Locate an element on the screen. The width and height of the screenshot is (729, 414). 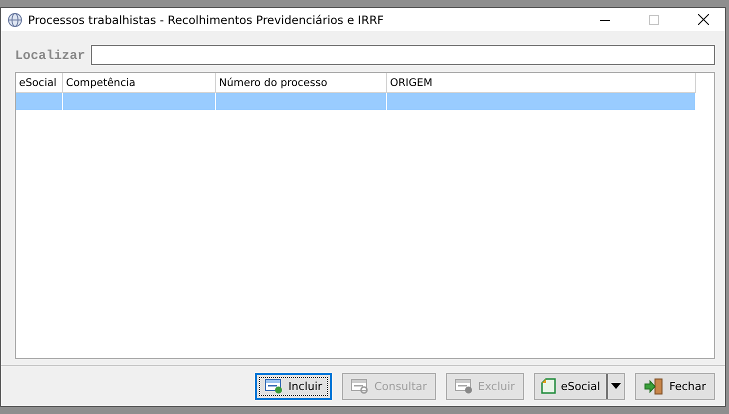
search-field is located at coordinates (403, 55).